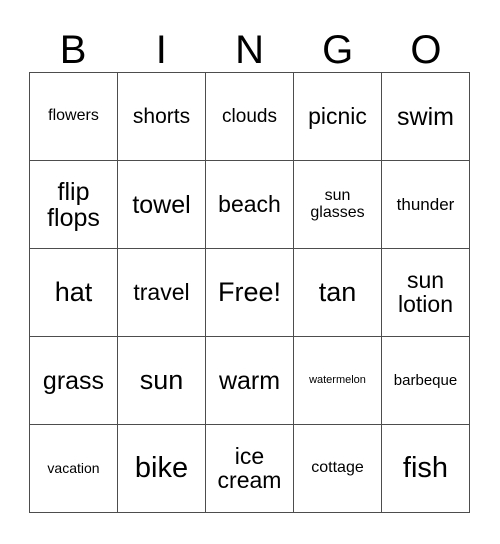  I want to click on bingo-cell-label: beach, so click(249, 203).